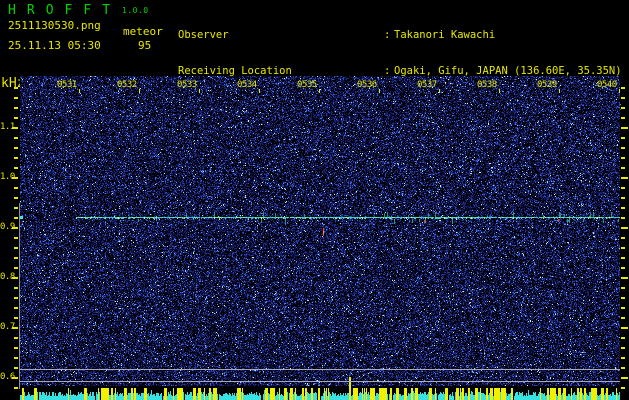 The image size is (629, 400). Describe the element at coordinates (607, 85) in the screenshot. I see `time-tick-label: 0540` at that location.